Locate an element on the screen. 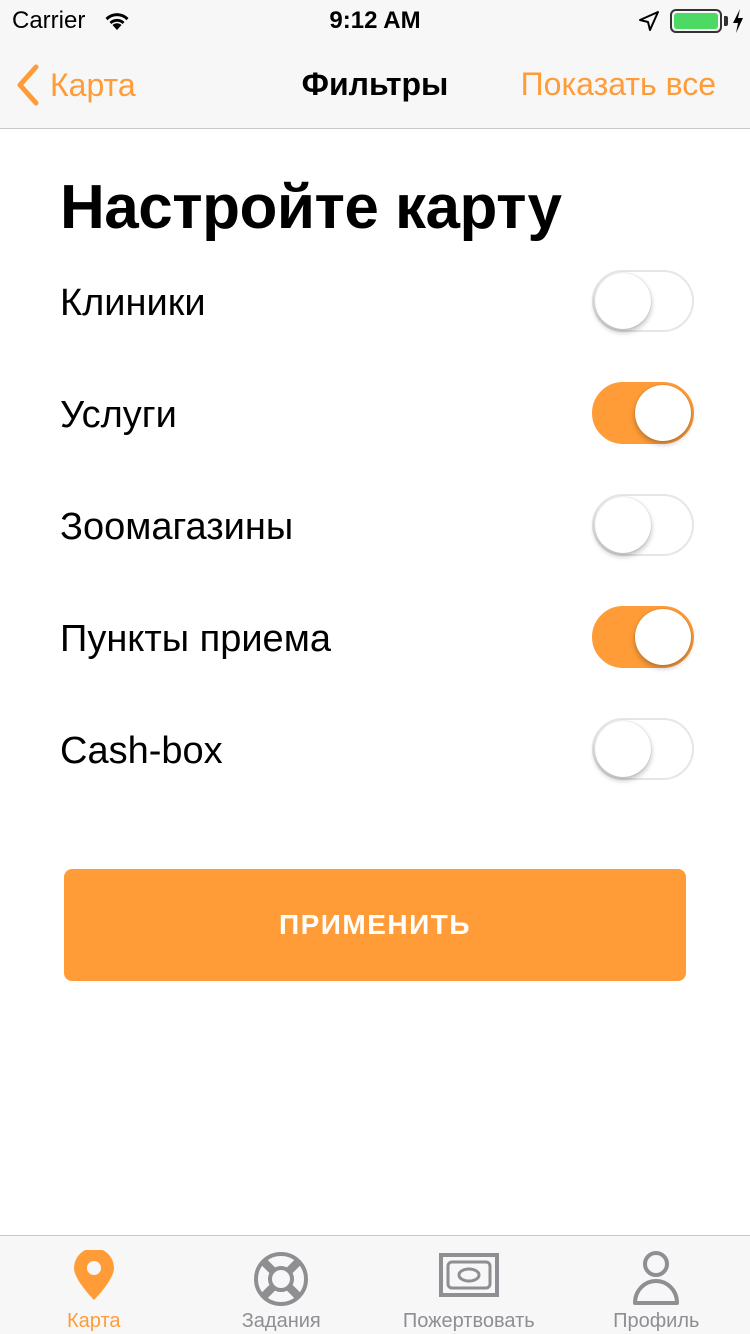  banknote-icon is located at coordinates (468, 1275).